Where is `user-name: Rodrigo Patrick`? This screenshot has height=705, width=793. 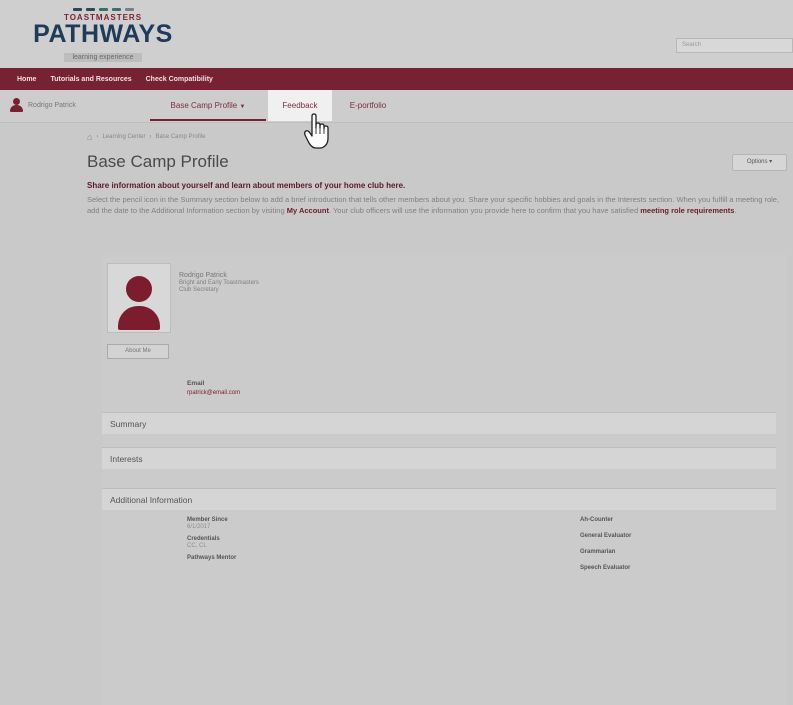 user-name: Rodrigo Patrick is located at coordinates (52, 105).